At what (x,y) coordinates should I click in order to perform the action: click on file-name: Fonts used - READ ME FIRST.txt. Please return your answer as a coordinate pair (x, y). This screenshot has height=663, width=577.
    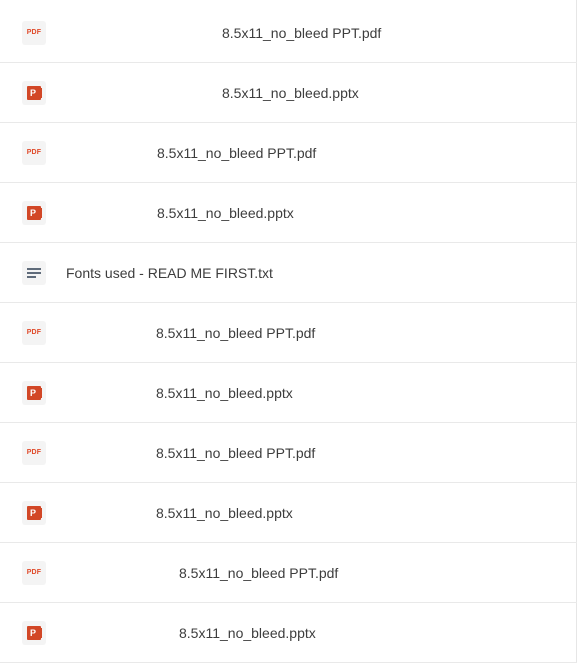
    Looking at the image, I should click on (169, 273).